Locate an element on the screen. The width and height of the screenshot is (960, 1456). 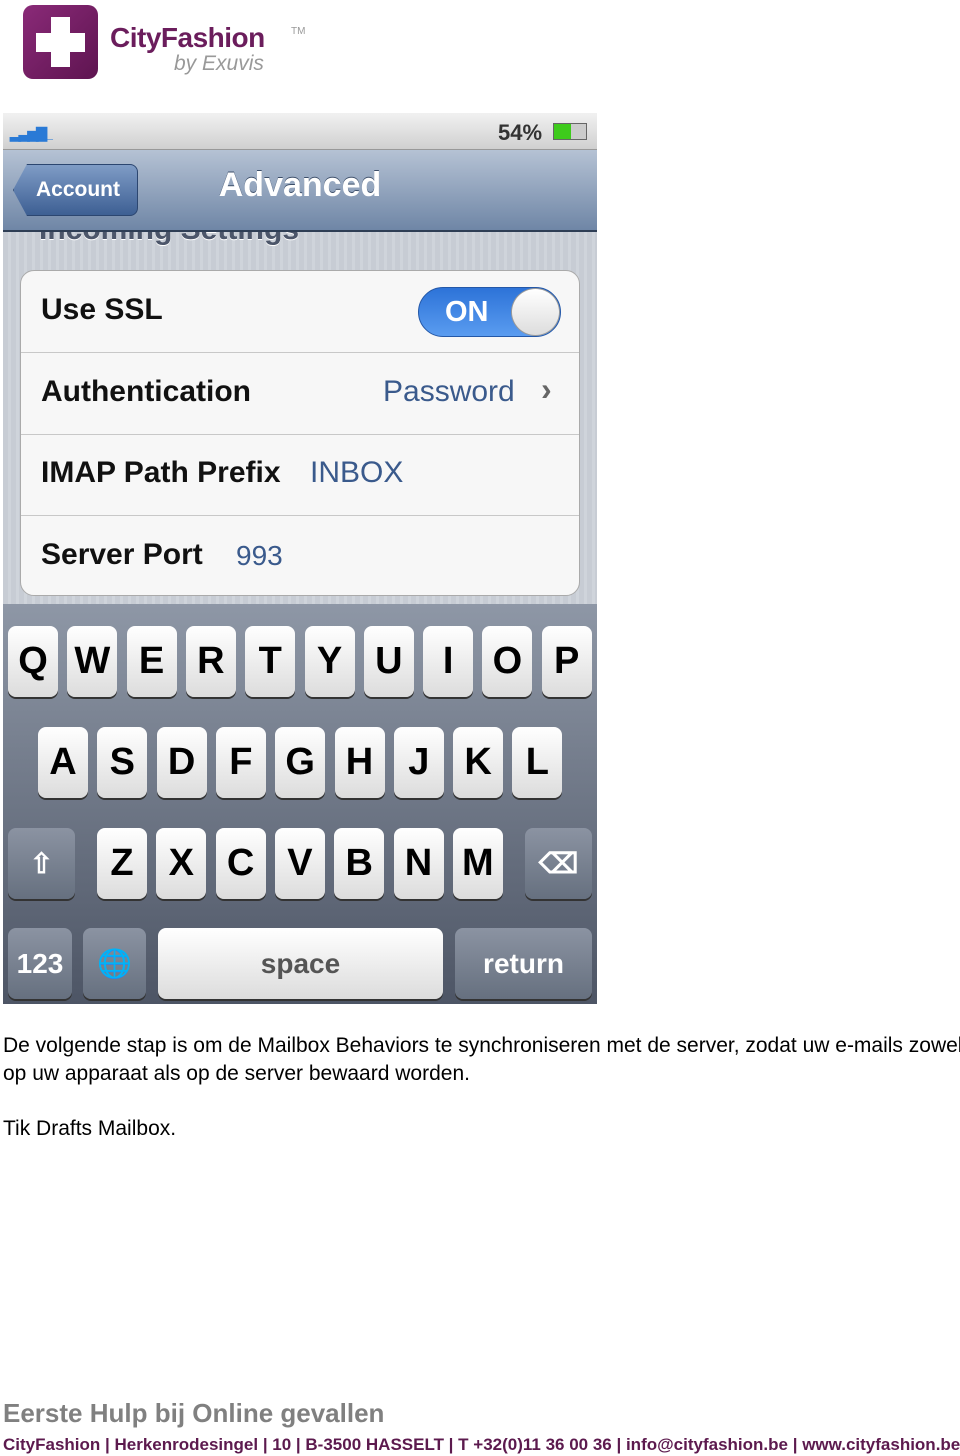
numbers-key: 123 is located at coordinates (40, 963).